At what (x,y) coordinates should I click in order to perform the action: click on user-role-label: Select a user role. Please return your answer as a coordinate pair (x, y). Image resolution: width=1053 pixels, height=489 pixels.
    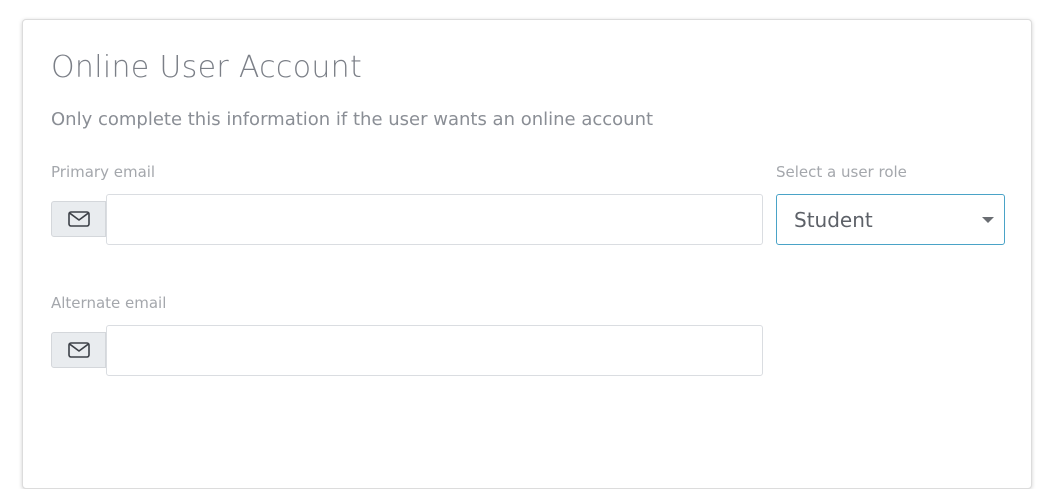
    Looking at the image, I should click on (841, 172).